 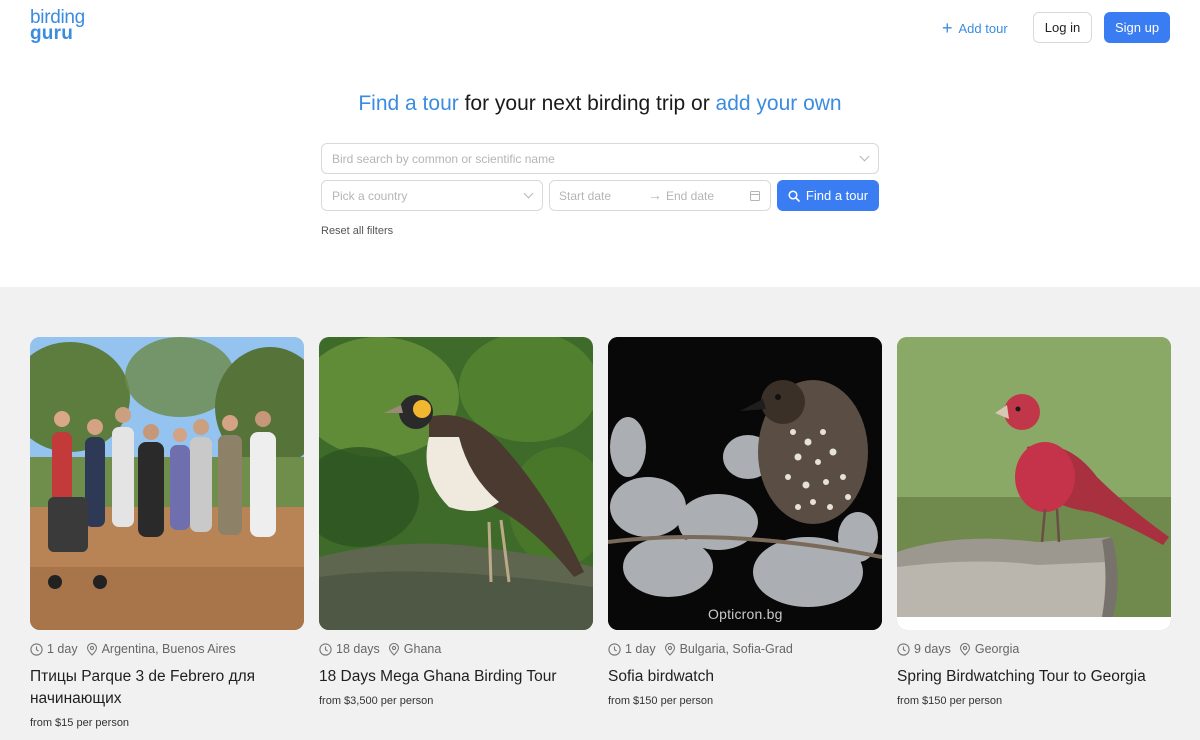 I want to click on reset-filters-link: Reset all filters, so click(x=357, y=231).